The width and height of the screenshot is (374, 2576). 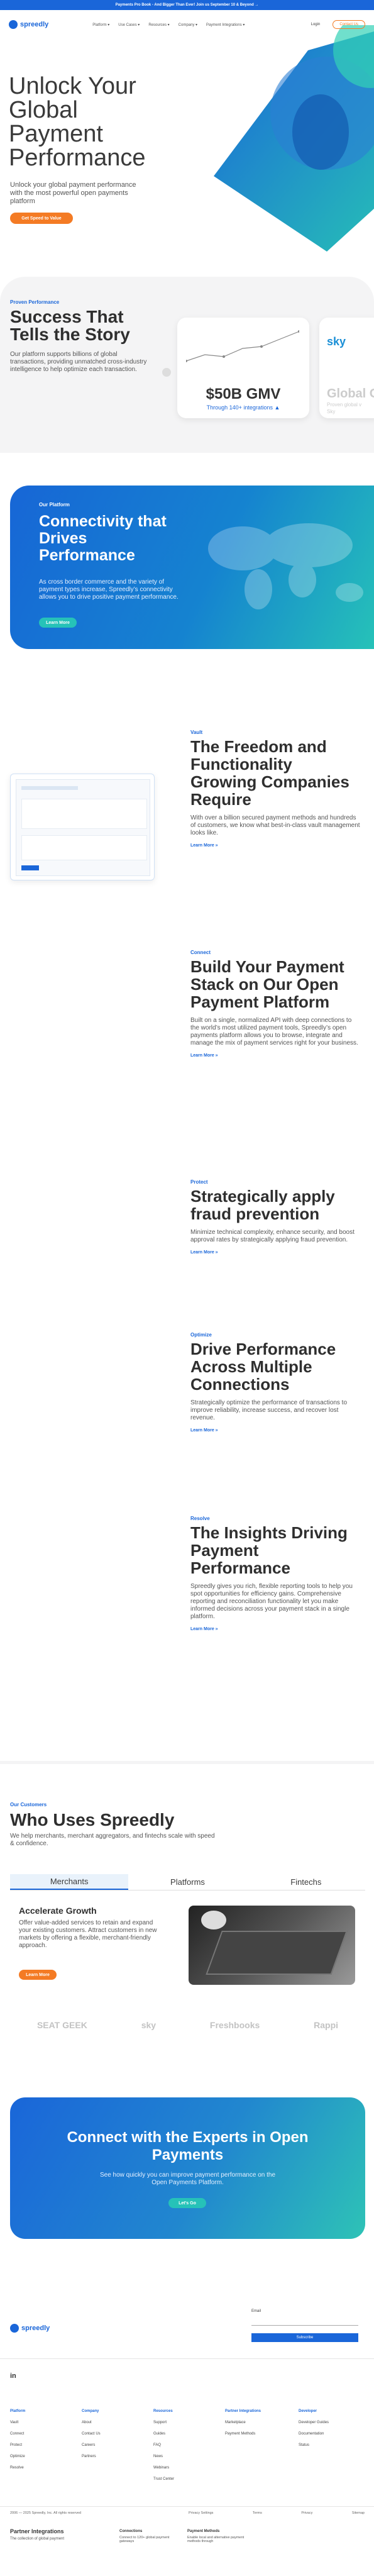 I want to click on footer-logo: spreedly, so click(x=30, y=2328).